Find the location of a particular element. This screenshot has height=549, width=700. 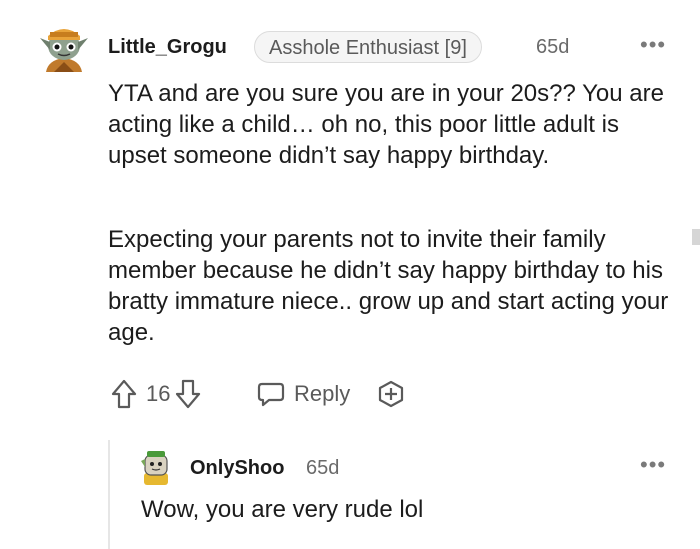

reply-button: Reply is located at coordinates (303, 394).